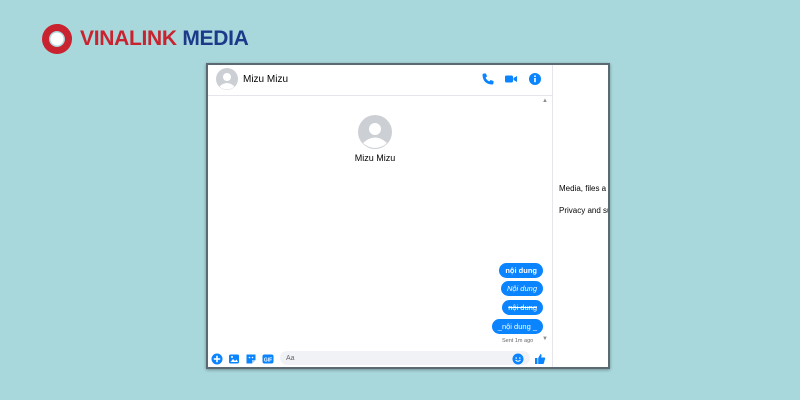 The image size is (800, 400). I want to click on composer-bar: GIF, so click(380, 358).